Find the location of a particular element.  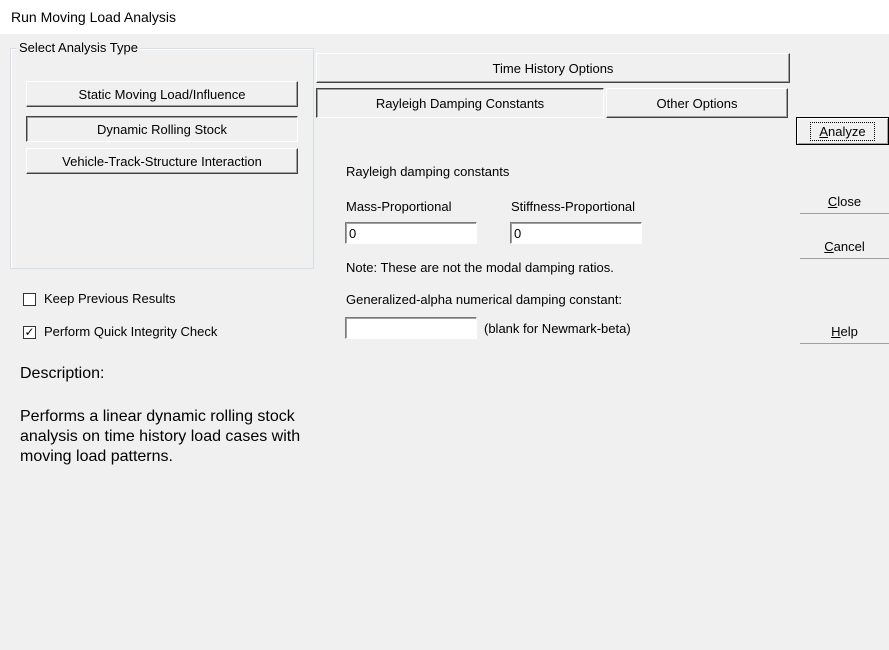

dynamic-rolling-stock-label: Dynamic Rolling Stock is located at coordinates (162, 129).